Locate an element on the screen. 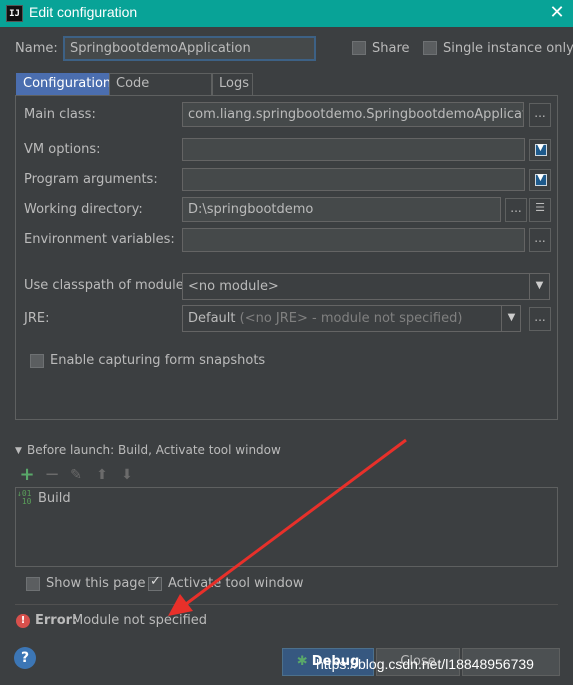 Image resolution: width=573 pixels, height=685 pixels. annotation-arrow is located at coordinates (287, 527).